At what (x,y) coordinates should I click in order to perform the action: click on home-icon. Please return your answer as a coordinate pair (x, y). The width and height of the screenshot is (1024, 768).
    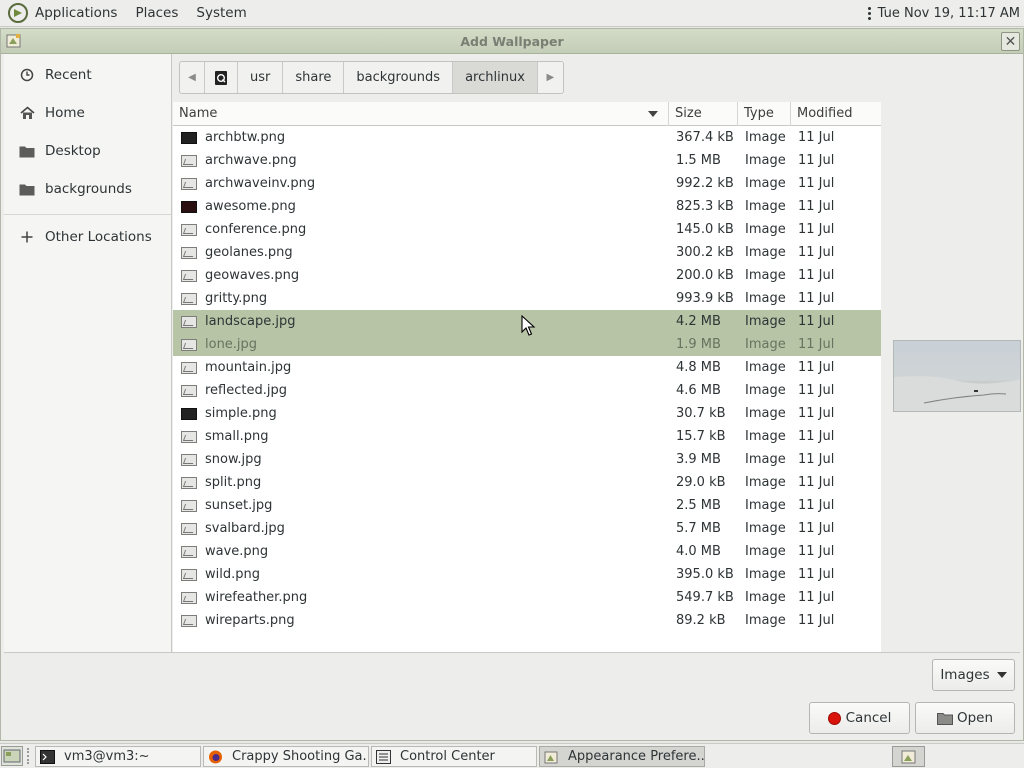
    Looking at the image, I should click on (27, 113).